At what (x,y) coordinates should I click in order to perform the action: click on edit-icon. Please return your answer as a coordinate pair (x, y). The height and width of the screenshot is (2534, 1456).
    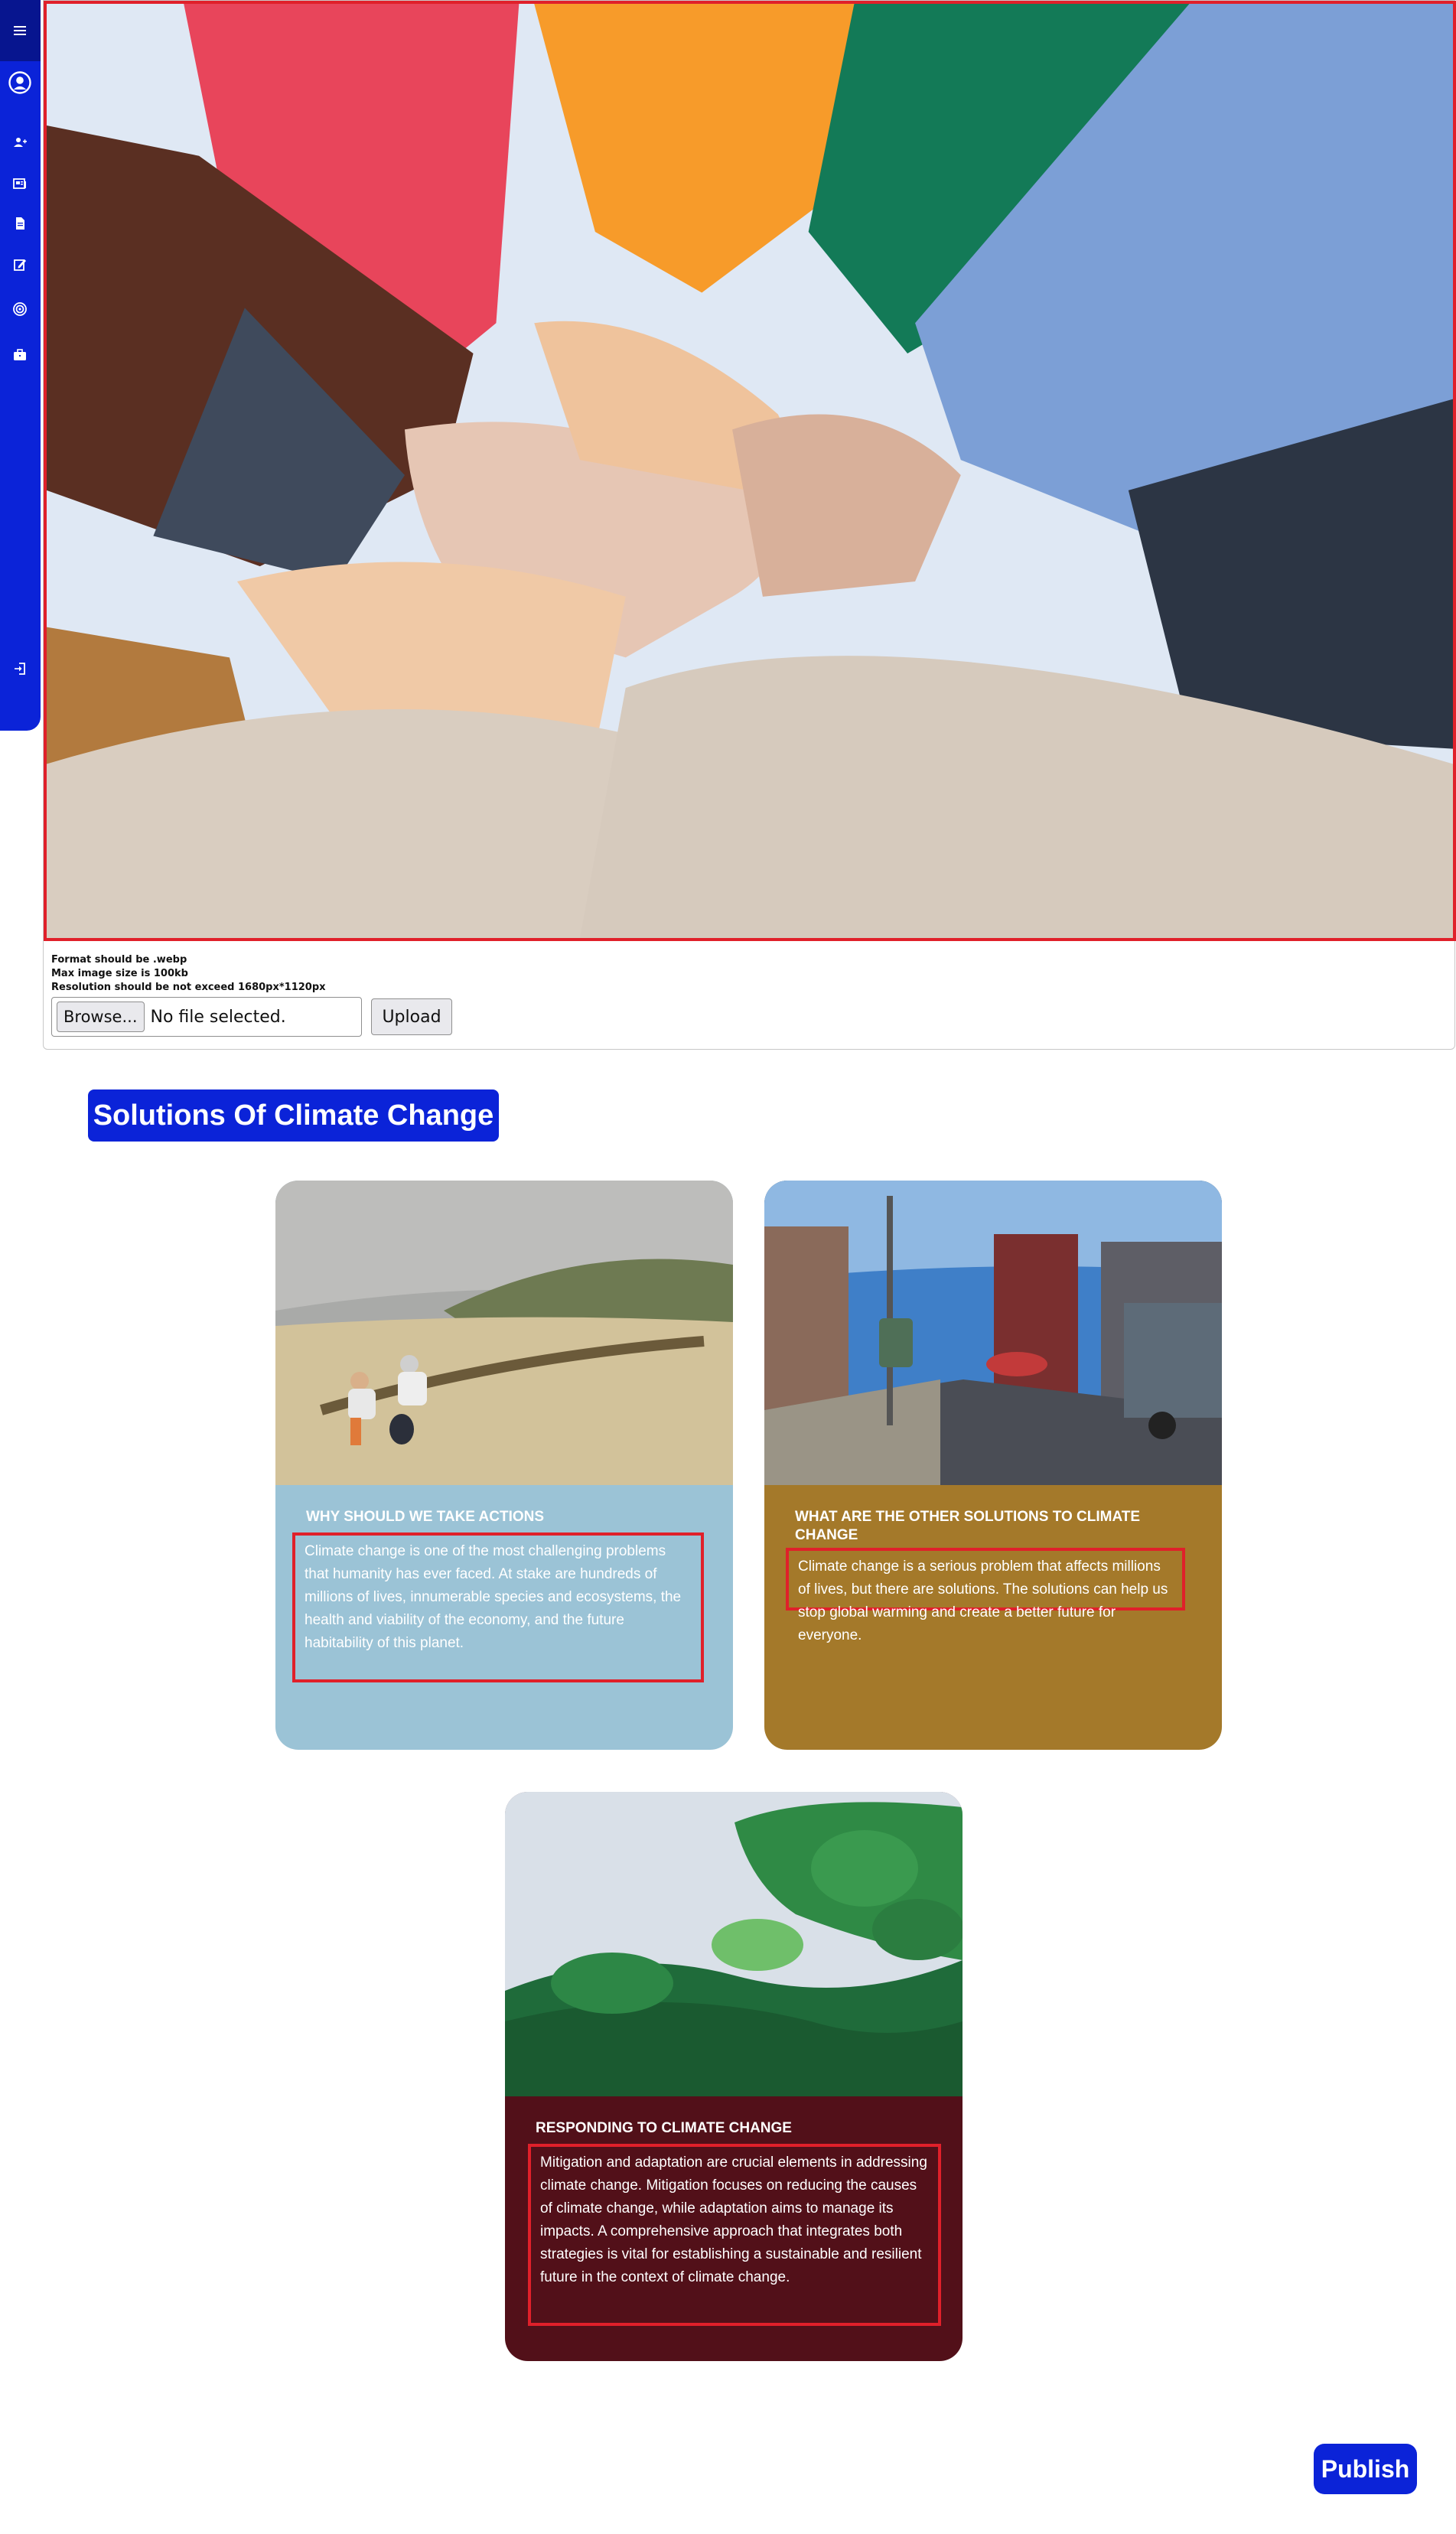
    Looking at the image, I should click on (20, 264).